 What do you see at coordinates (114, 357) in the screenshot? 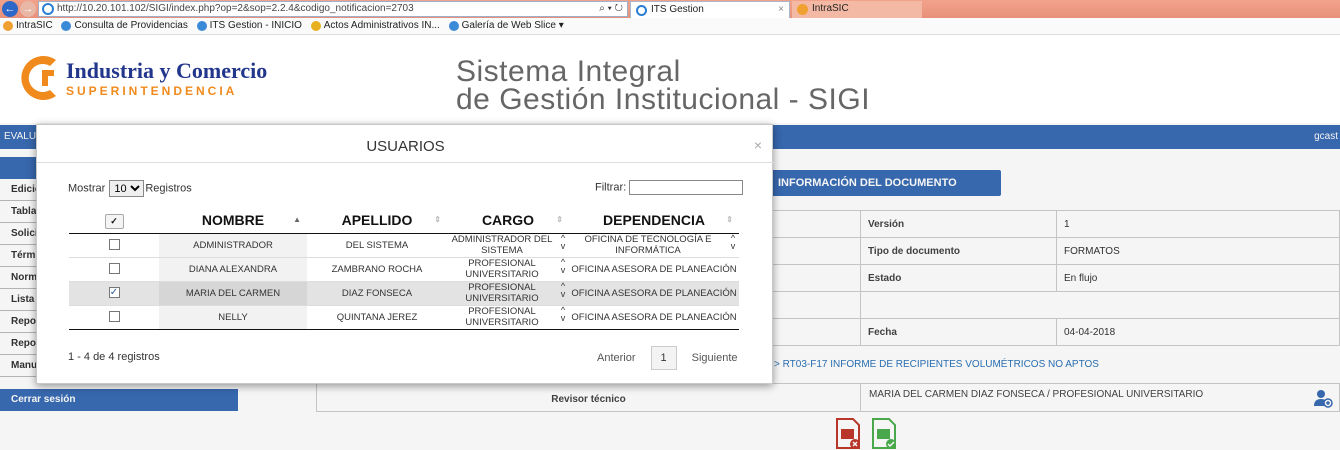
I see `records-info: 1 - 4 de 4 registros` at bounding box center [114, 357].